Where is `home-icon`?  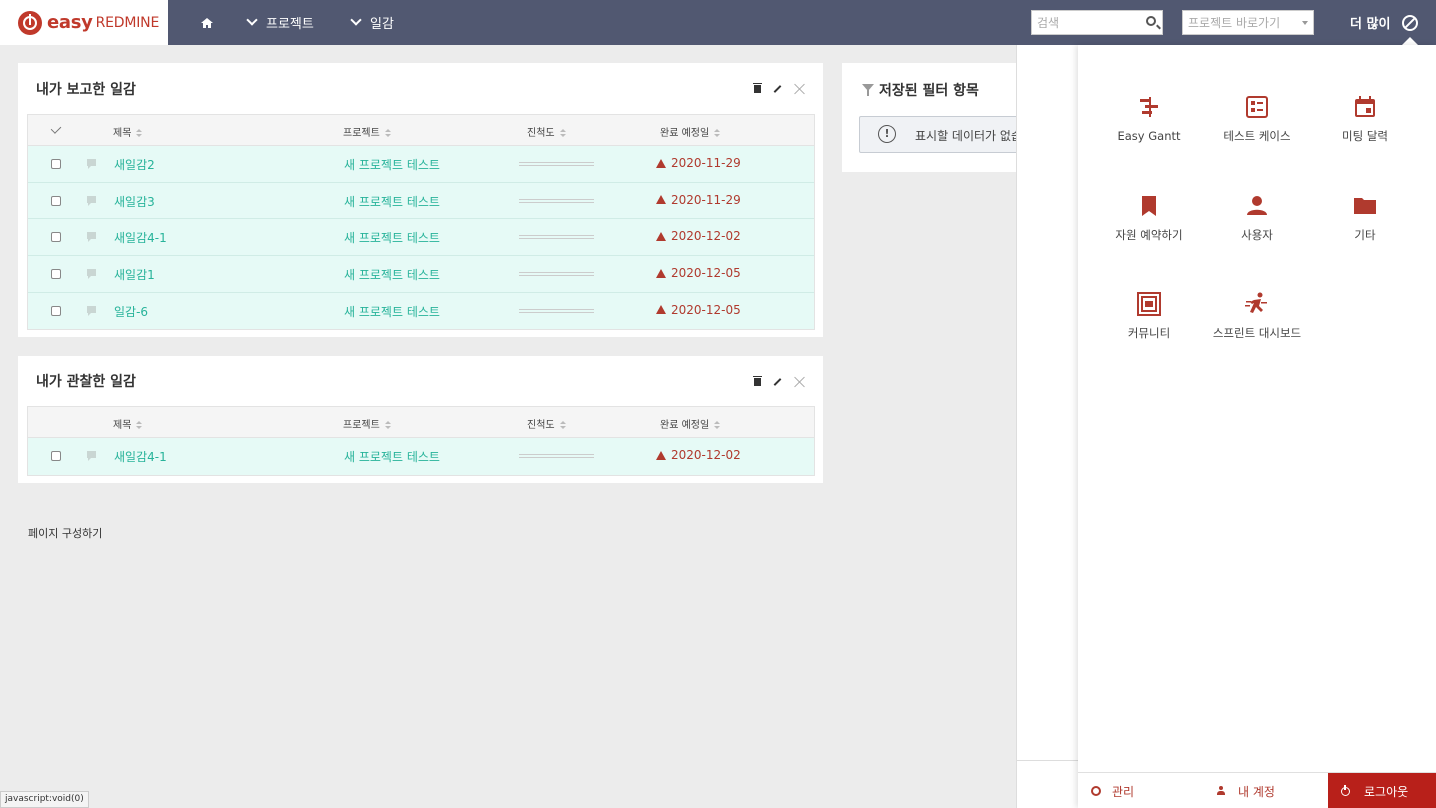
home-icon is located at coordinates (207, 22).